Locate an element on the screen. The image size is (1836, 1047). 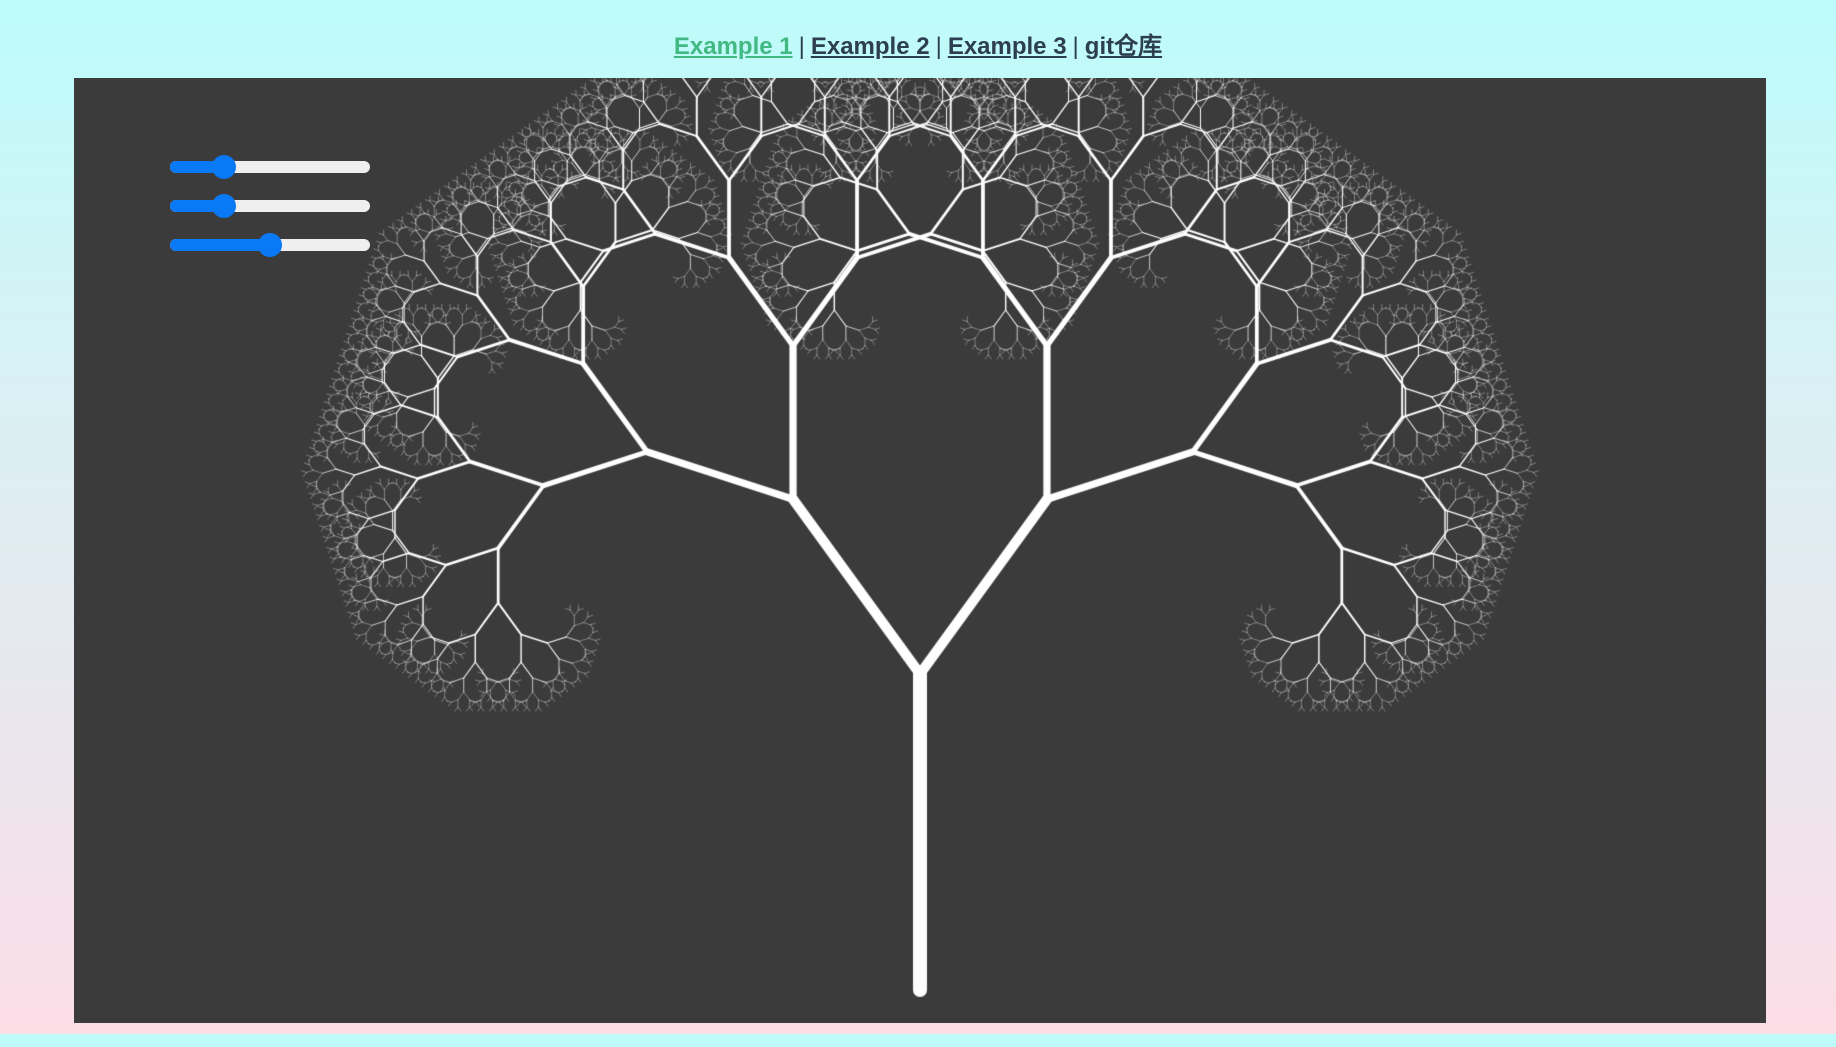
top-nav: Example 1 | Example 2 | Example 3 | git仓库 is located at coordinates (918, 47).